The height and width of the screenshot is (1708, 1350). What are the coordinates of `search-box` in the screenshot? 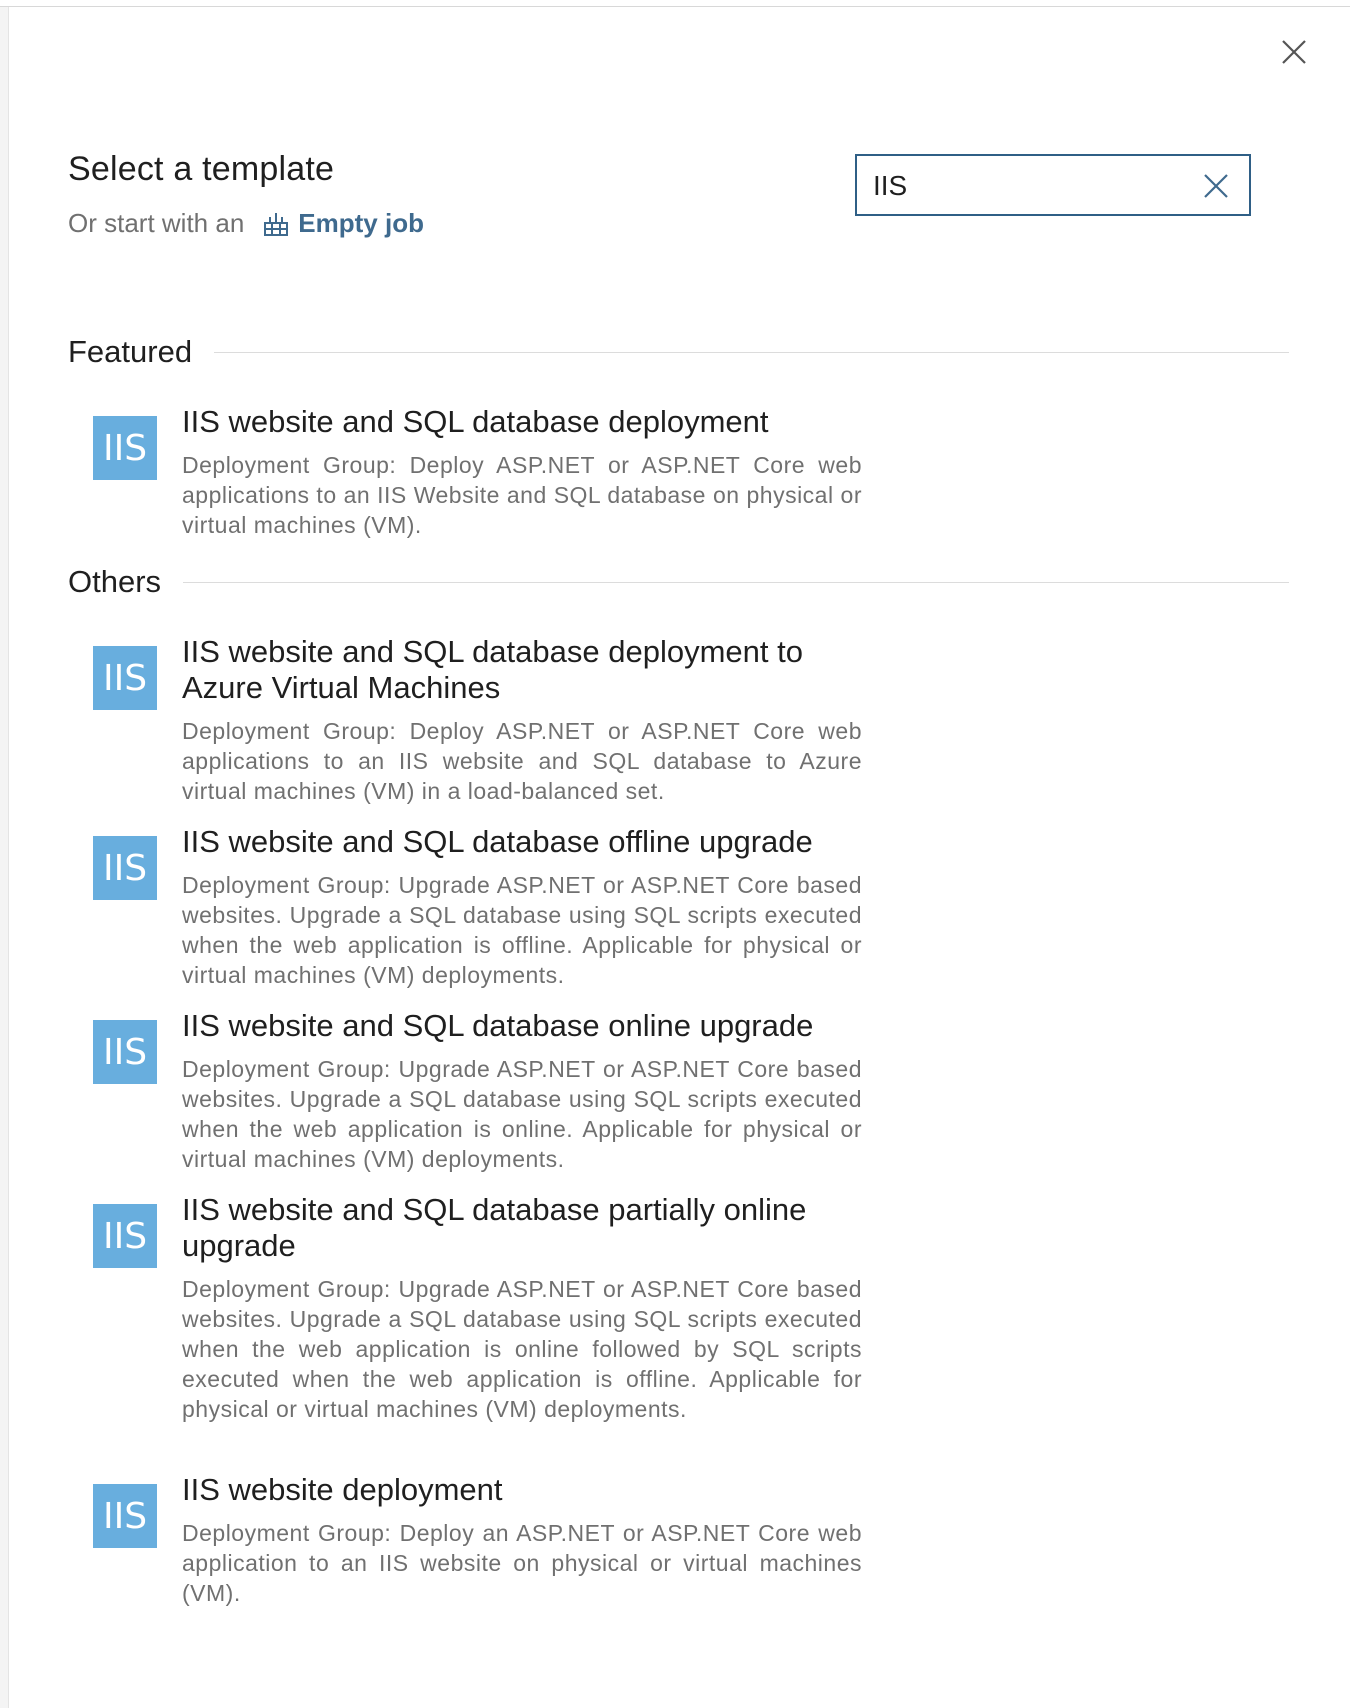 It's located at (1053, 185).